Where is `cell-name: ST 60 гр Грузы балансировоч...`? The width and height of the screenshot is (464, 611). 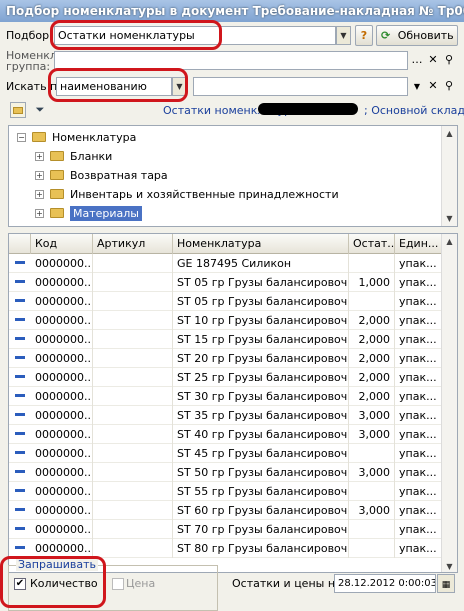 cell-name: ST 60 гр Грузы балансировоч... is located at coordinates (261, 510).